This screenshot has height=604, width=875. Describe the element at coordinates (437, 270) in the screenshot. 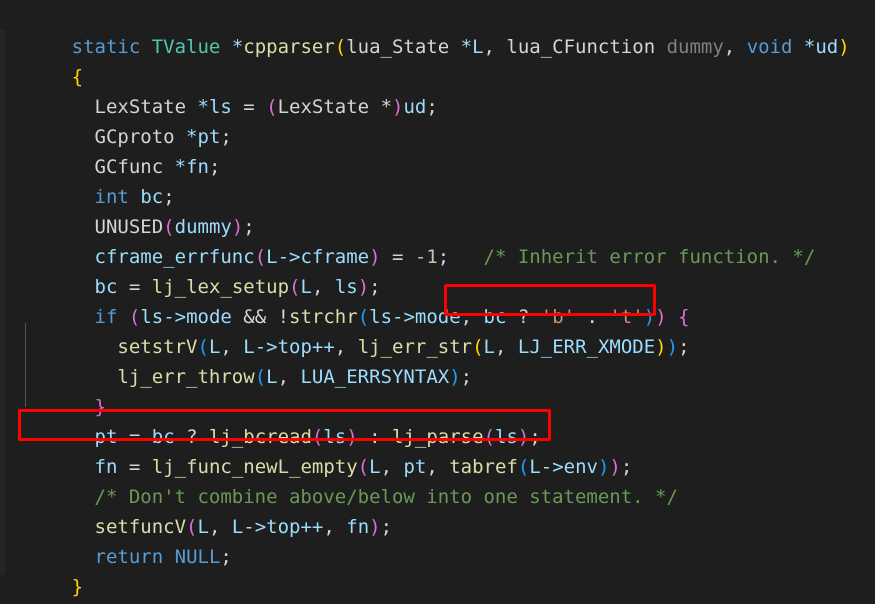

I see `code-line: bc = lj_lex_setup(L, ls);` at that location.